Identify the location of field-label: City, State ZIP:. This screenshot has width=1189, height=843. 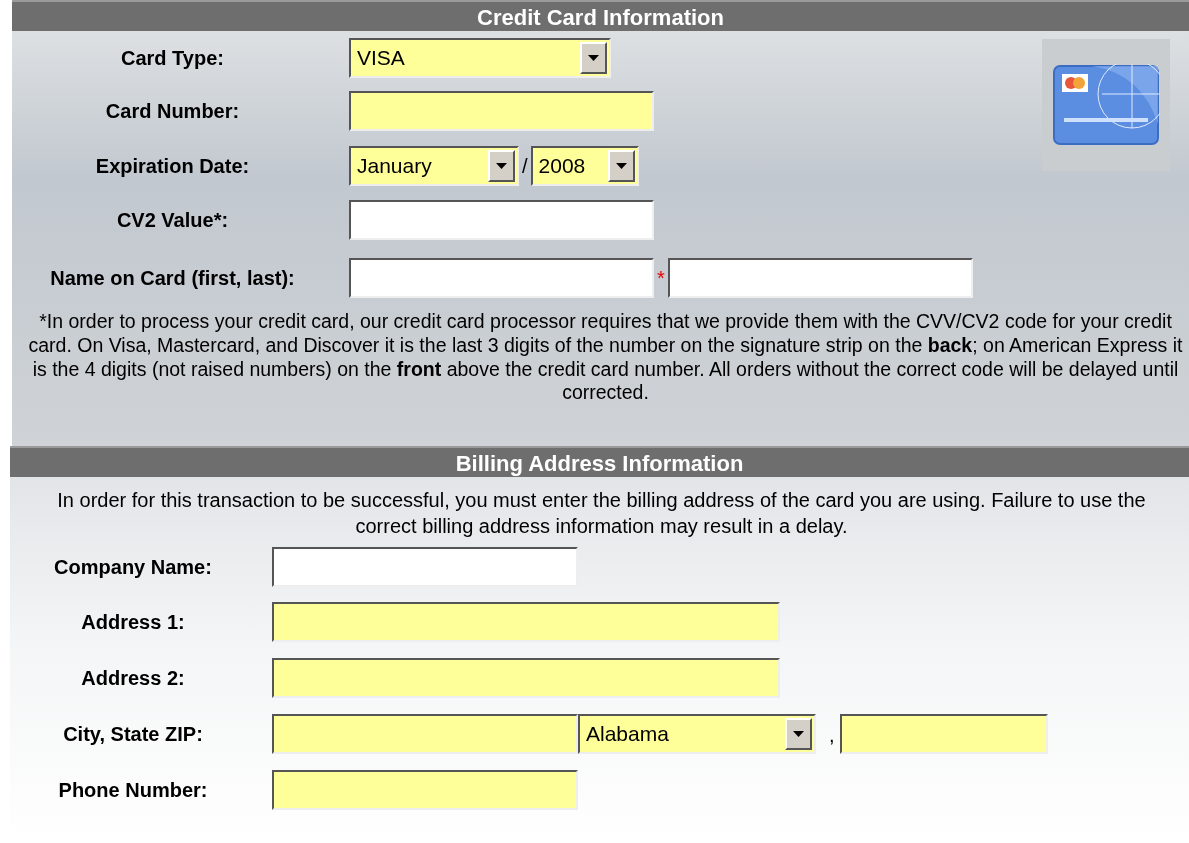
(133, 734).